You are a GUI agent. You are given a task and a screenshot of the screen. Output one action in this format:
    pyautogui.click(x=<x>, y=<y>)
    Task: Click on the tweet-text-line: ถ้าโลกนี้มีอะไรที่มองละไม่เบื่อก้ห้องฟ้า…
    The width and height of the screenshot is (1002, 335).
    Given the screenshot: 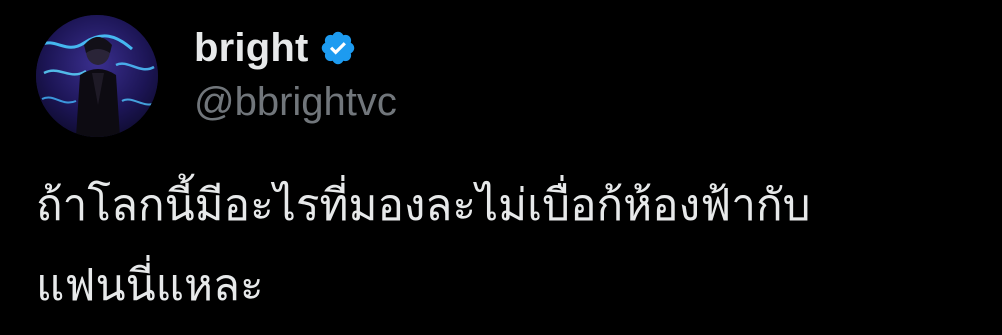 What is the action you would take?
    pyautogui.click(x=423, y=205)
    